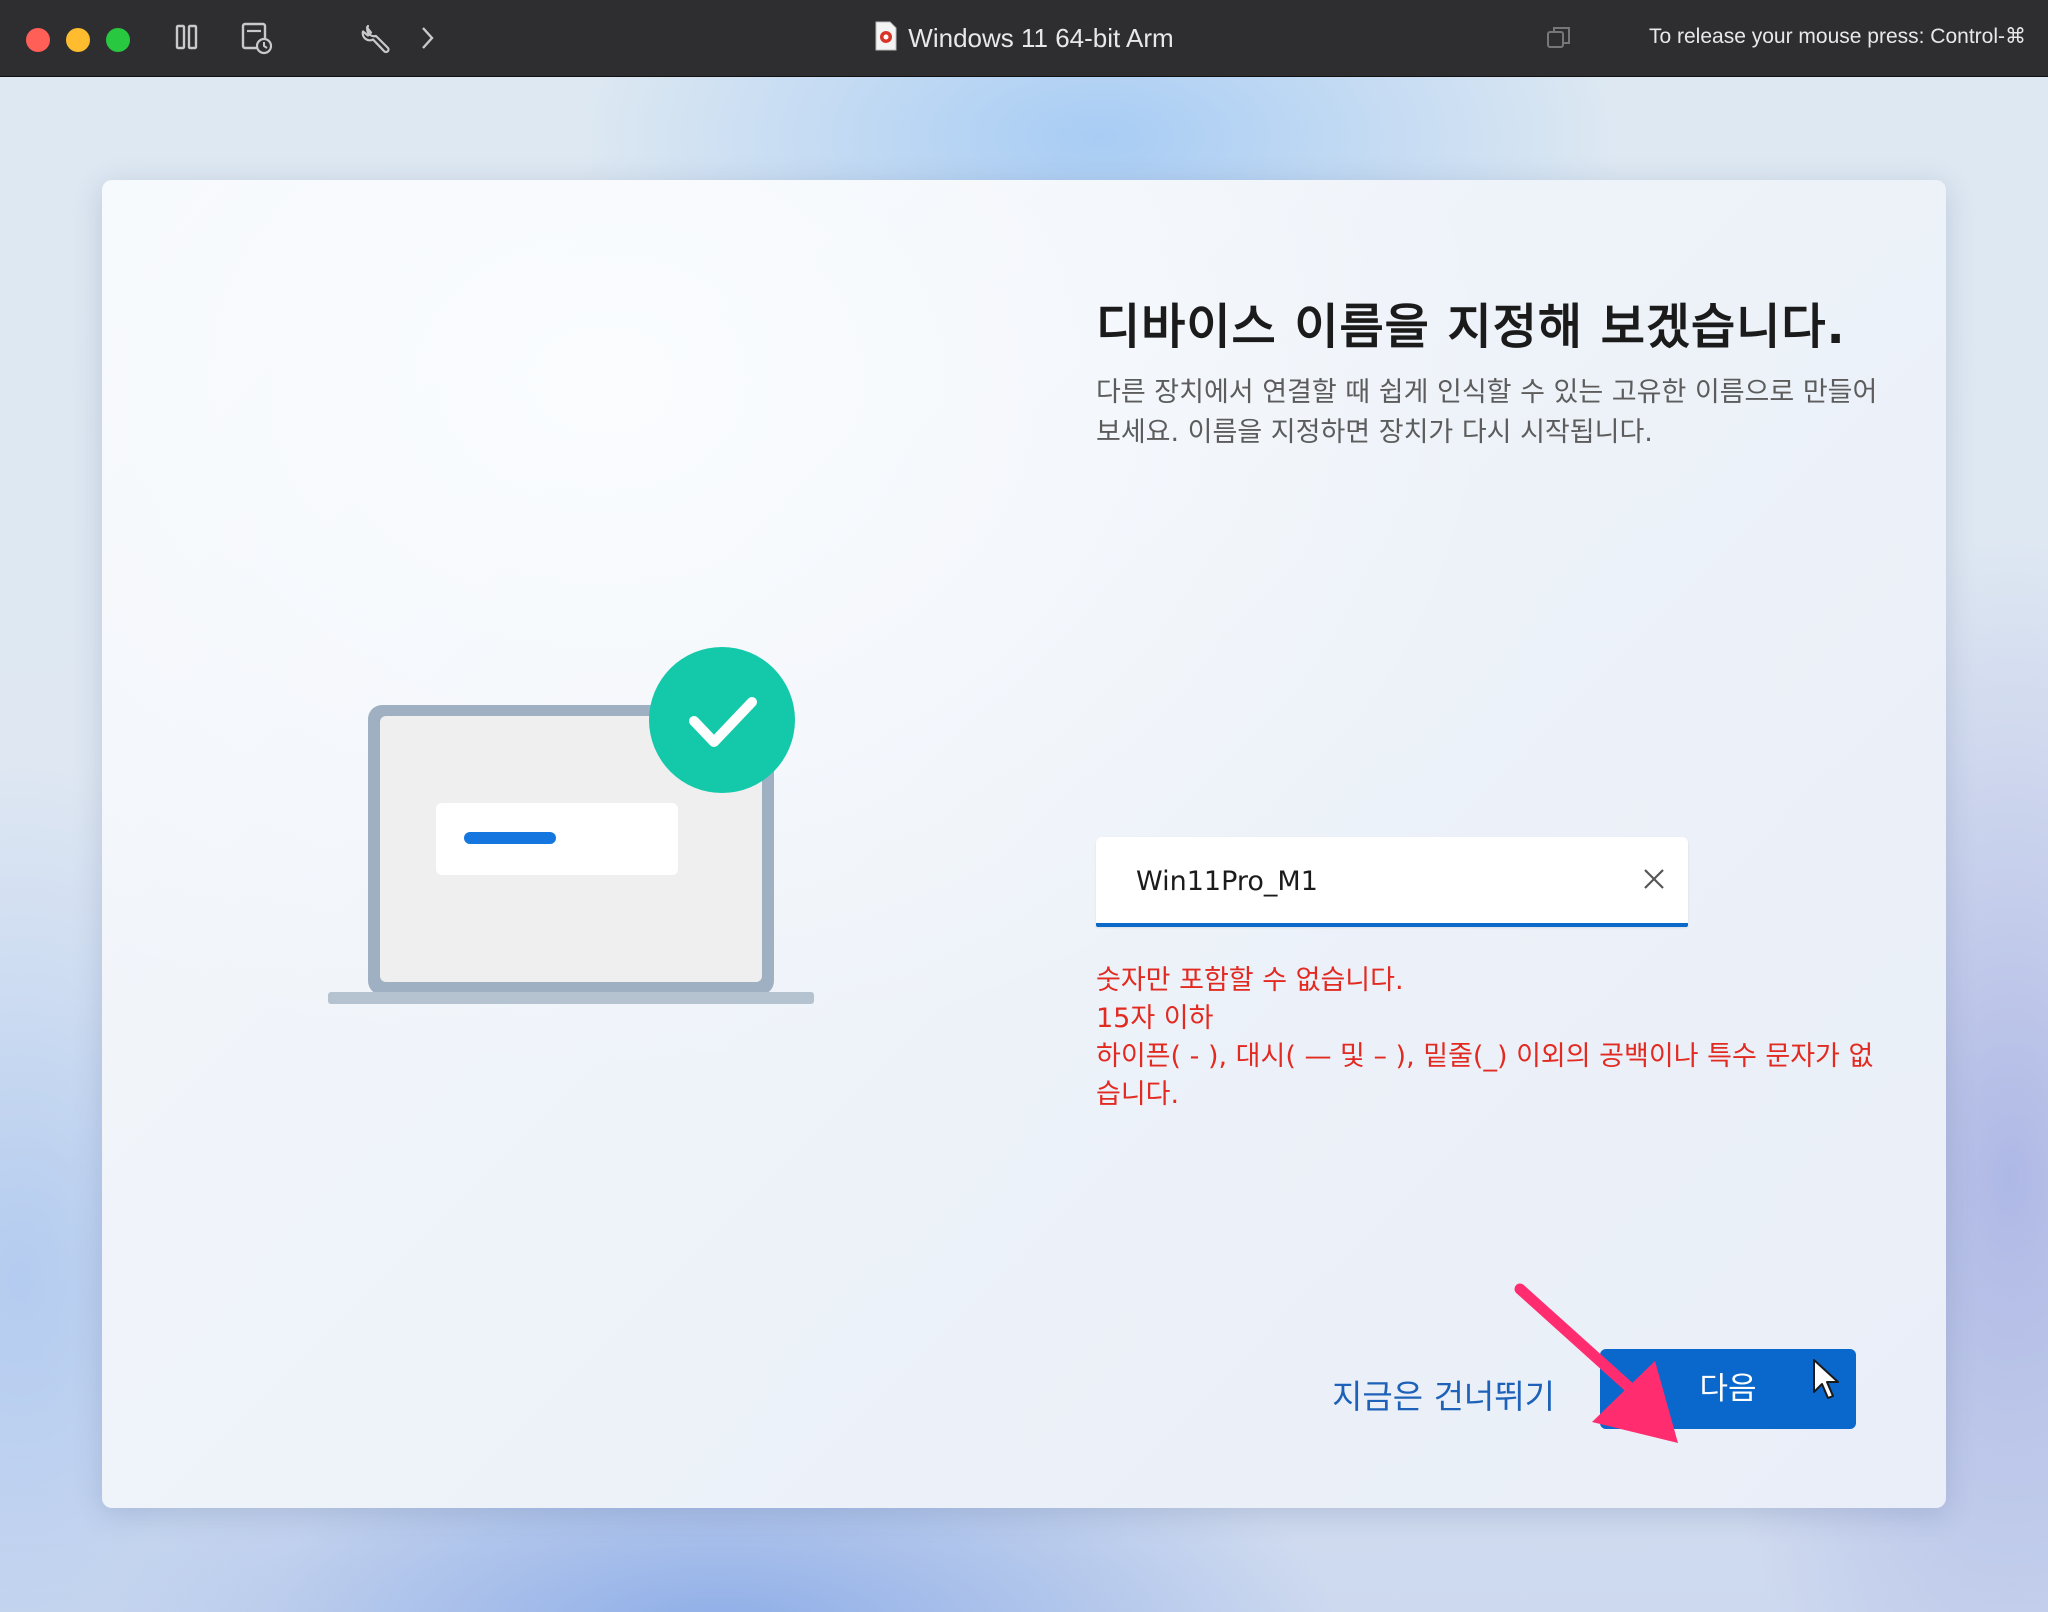 The image size is (2048, 1612). What do you see at coordinates (1250, 980) in the screenshot?
I see `error-message: 숫자만 포함할 수 없습니다.` at bounding box center [1250, 980].